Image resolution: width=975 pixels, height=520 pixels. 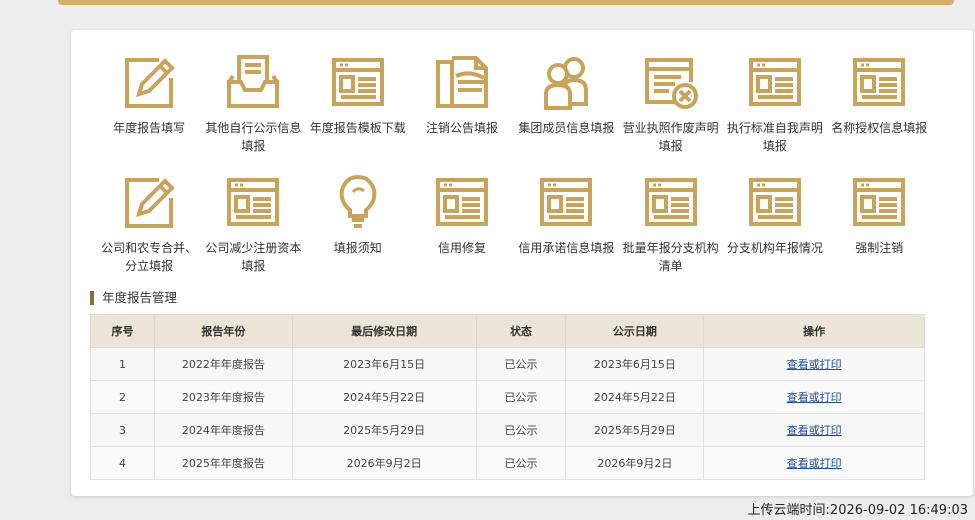 I want to click on column-header: 报告年份, so click(x=223, y=331).